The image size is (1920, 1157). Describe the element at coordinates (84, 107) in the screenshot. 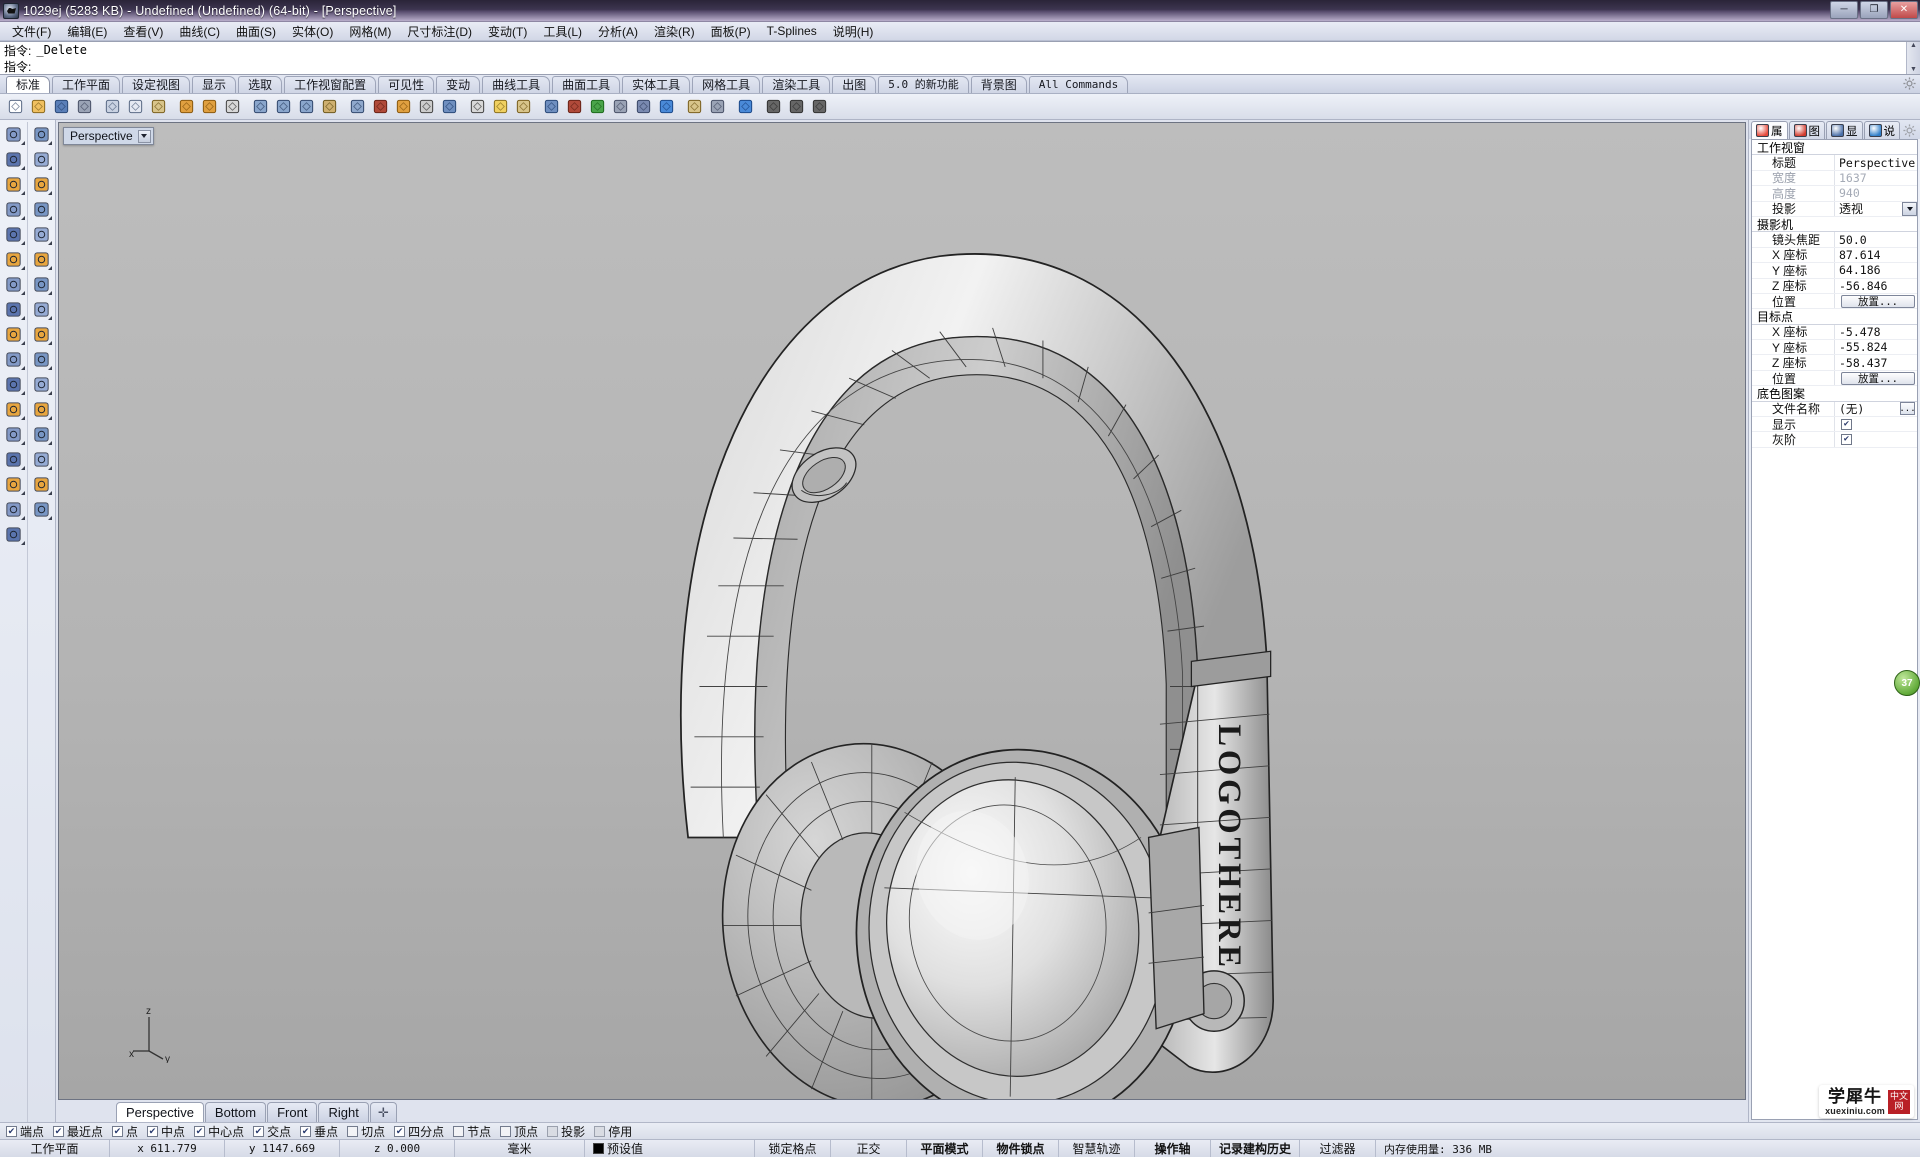

I see `print-icon` at that location.